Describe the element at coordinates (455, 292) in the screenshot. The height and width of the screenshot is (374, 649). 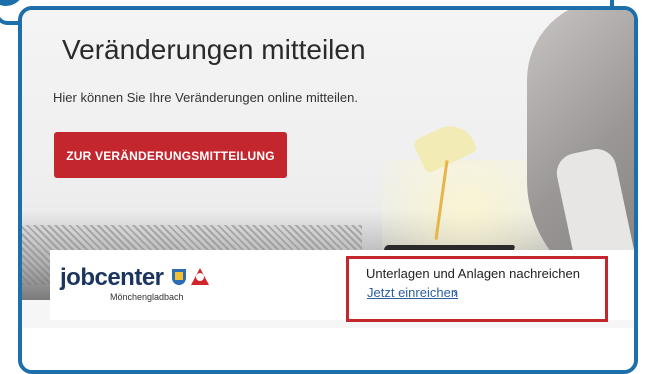
I see `chevron-right-icon: ›` at that location.